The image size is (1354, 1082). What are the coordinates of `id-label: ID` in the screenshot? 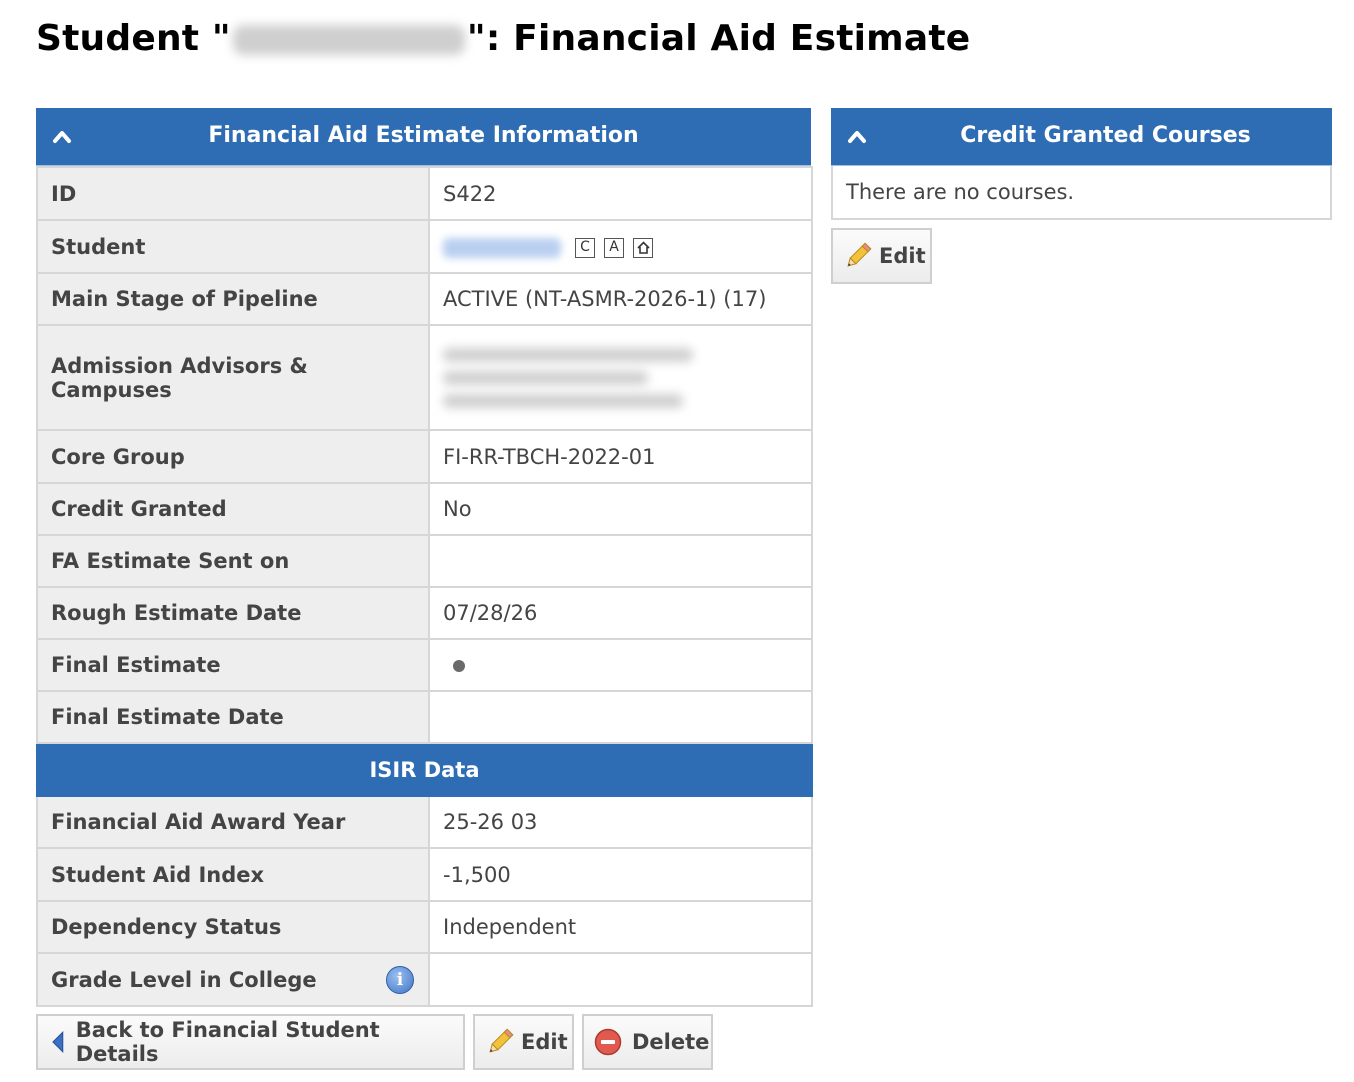 It's located at (233, 193).